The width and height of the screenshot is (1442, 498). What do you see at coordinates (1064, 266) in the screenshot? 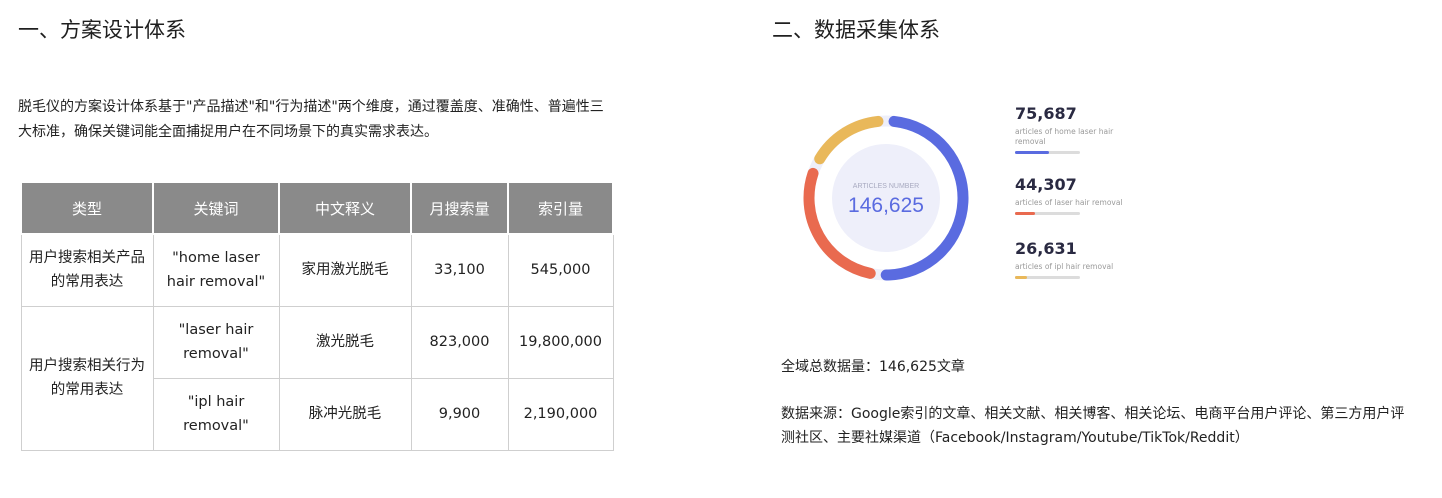
I see `stat-desc: articles of ipl hair removal` at bounding box center [1064, 266].